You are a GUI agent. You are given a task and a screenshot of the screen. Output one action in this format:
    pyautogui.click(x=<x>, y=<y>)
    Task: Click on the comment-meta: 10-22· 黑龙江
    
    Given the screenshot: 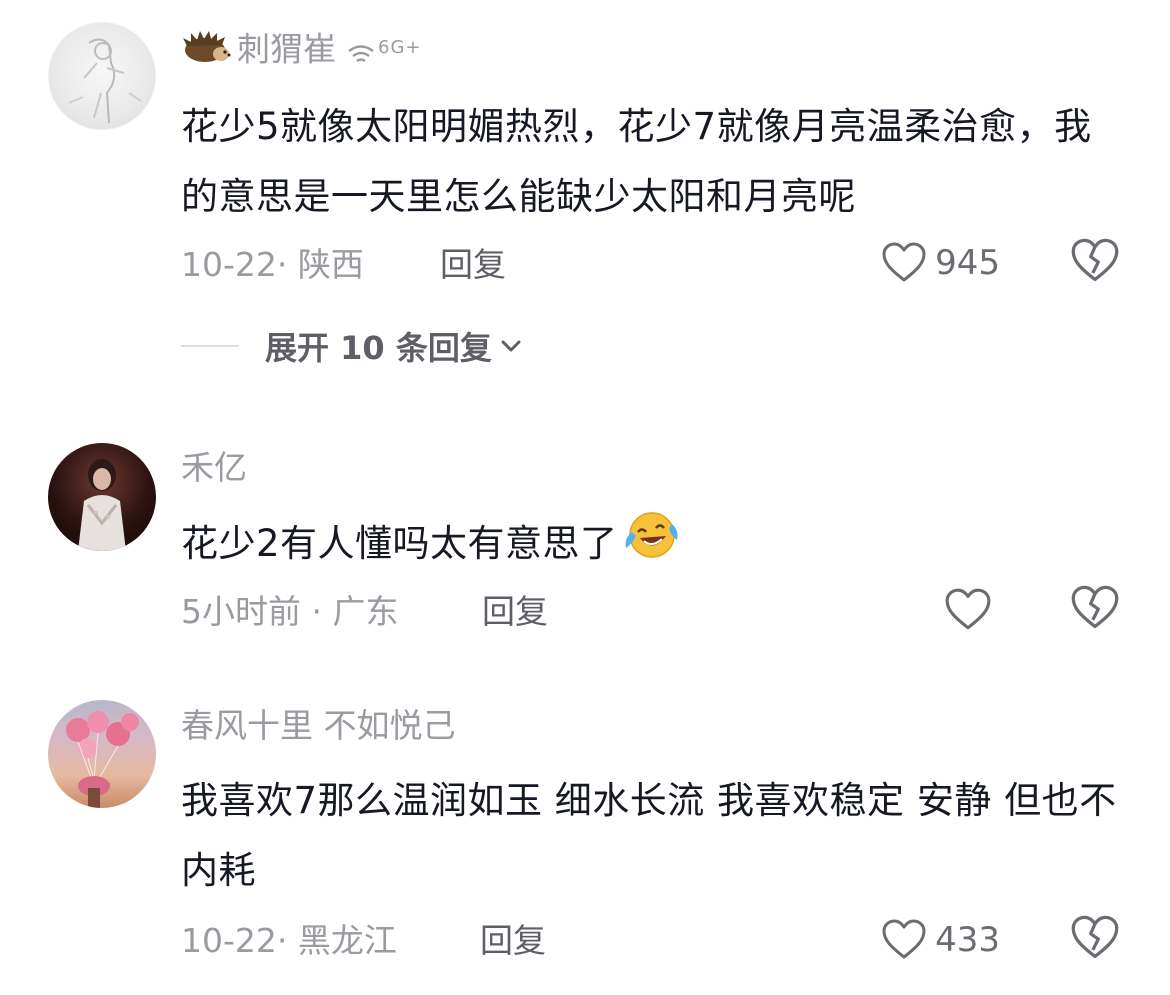 What is the action you would take?
    pyautogui.click(x=289, y=940)
    